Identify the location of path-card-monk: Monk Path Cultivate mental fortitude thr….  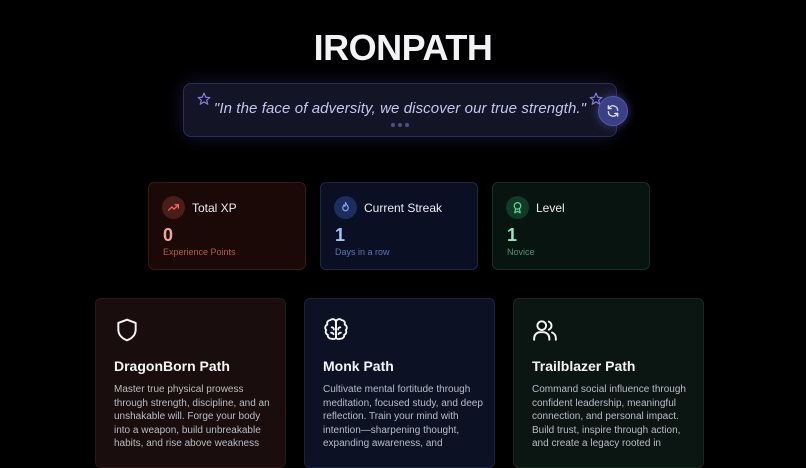
(399, 383).